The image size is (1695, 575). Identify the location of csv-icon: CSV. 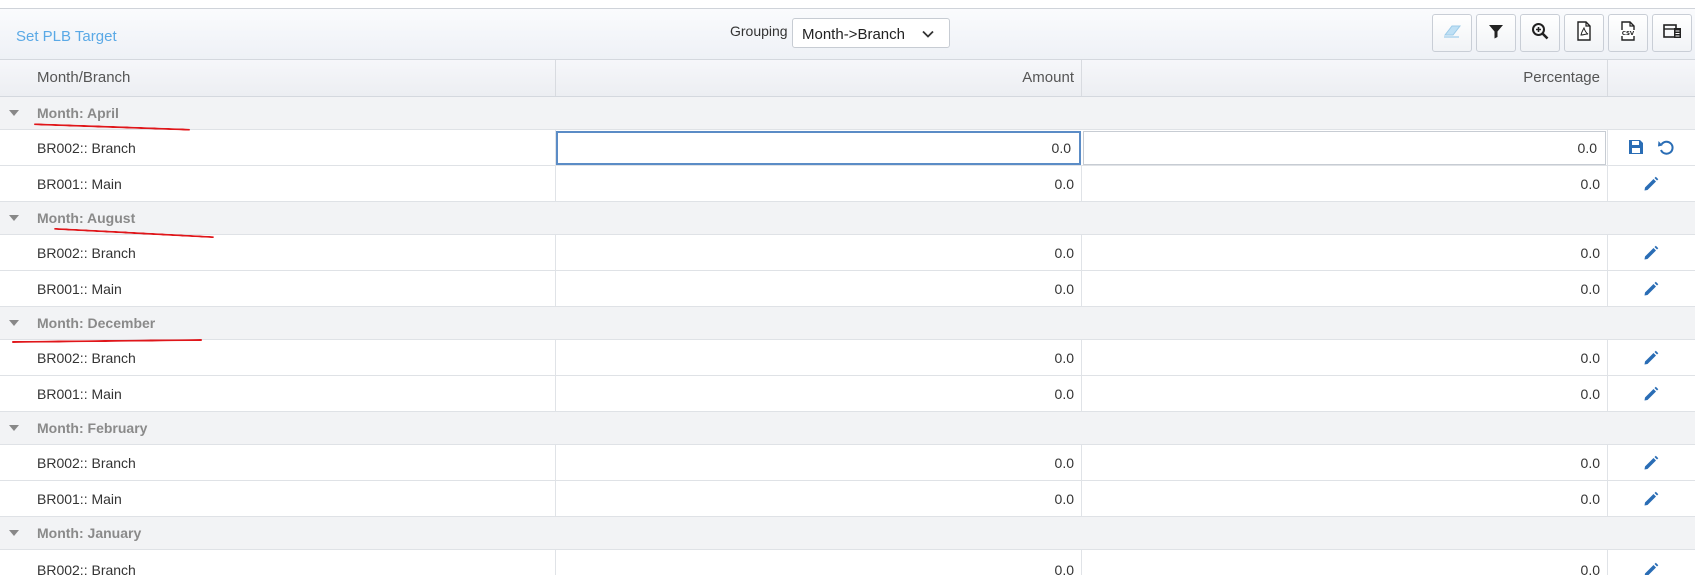
(1628, 33).